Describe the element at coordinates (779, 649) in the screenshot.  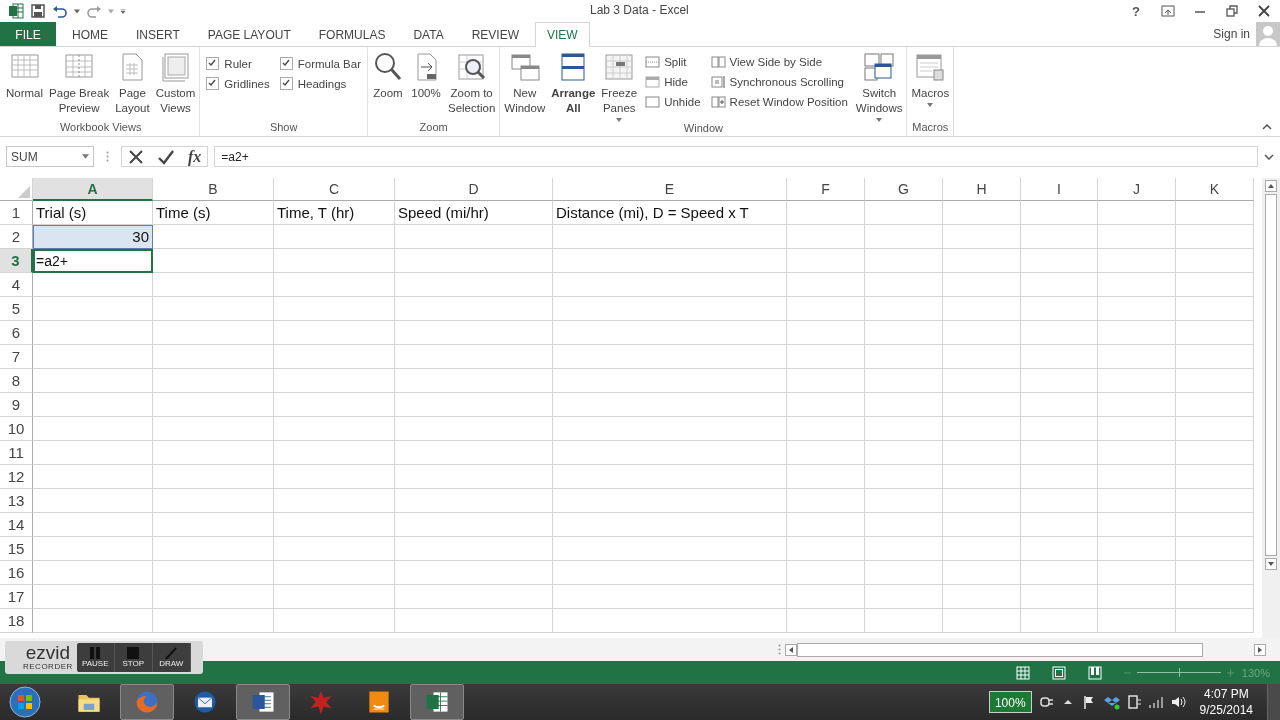
I see `grip-icon` at that location.